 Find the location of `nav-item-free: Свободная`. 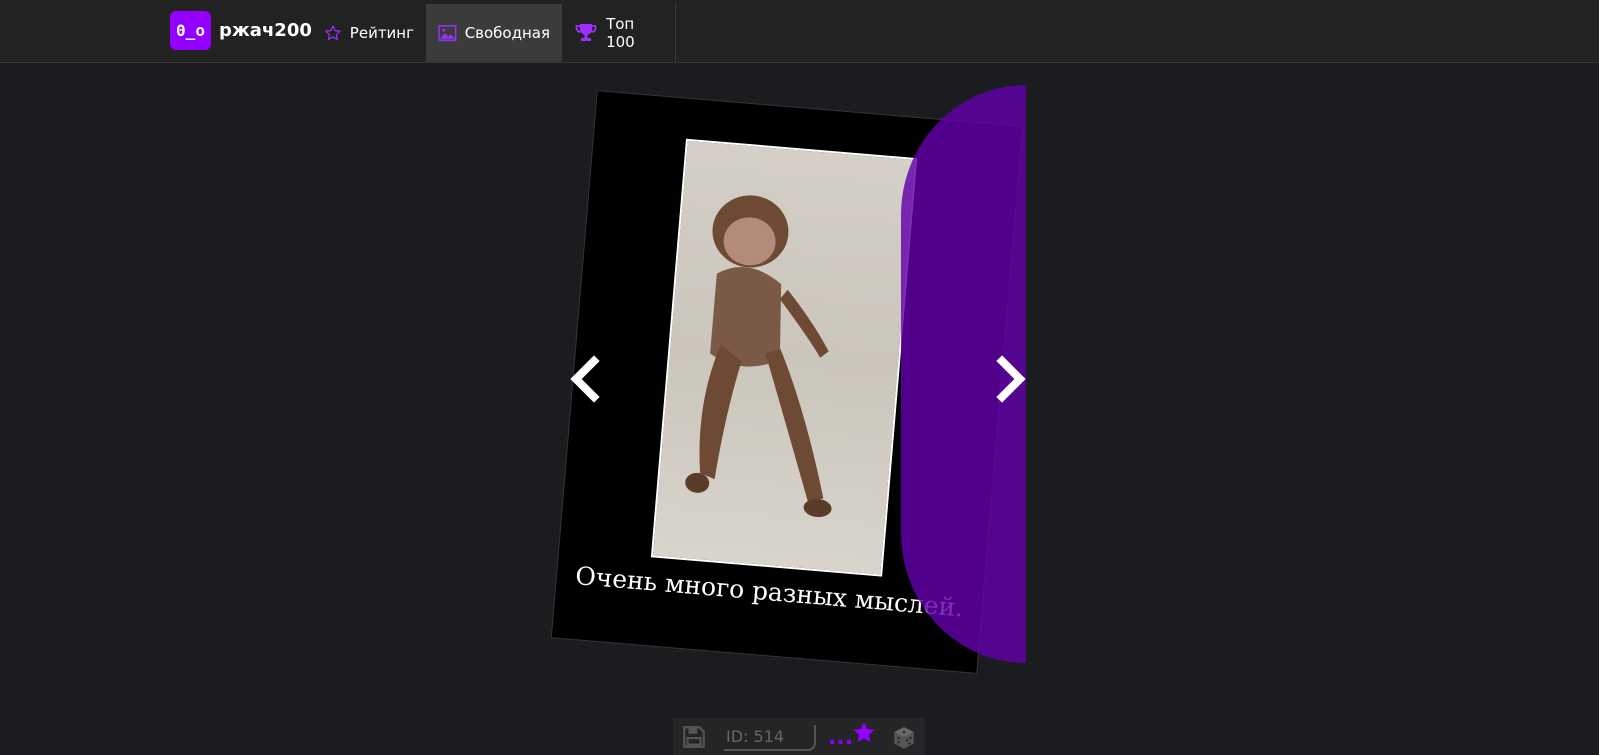

nav-item-free: Свободная is located at coordinates (494, 33).